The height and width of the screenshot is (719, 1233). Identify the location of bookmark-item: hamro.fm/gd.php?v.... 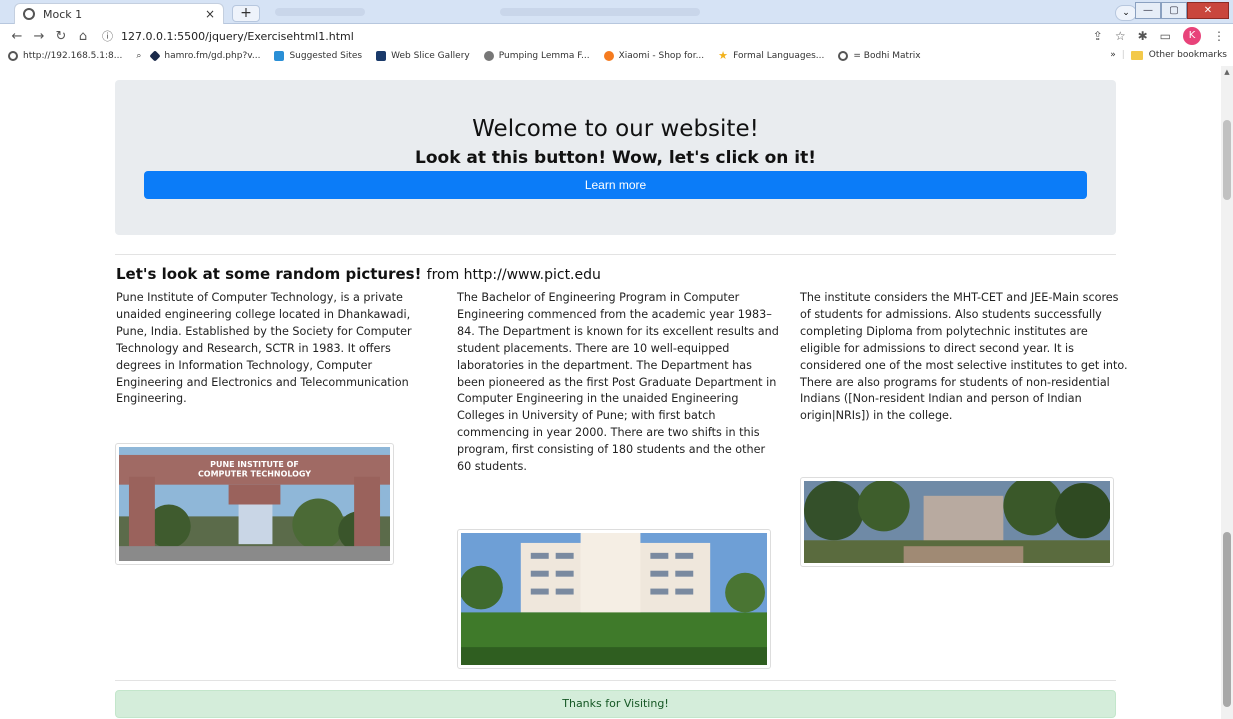
(204, 56).